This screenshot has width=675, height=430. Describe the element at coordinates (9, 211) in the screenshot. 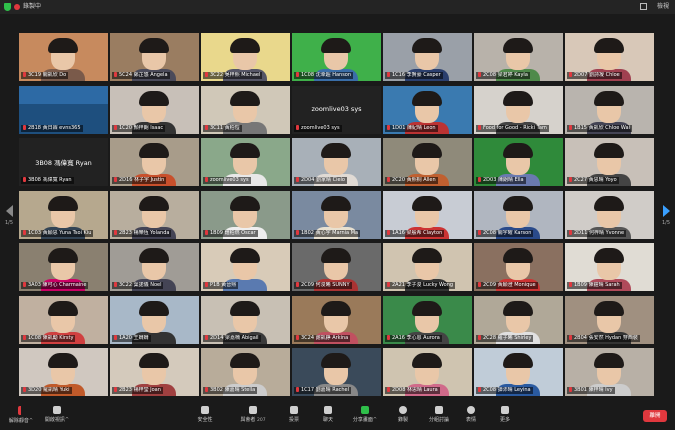

I see `chevron-left-icon` at that location.